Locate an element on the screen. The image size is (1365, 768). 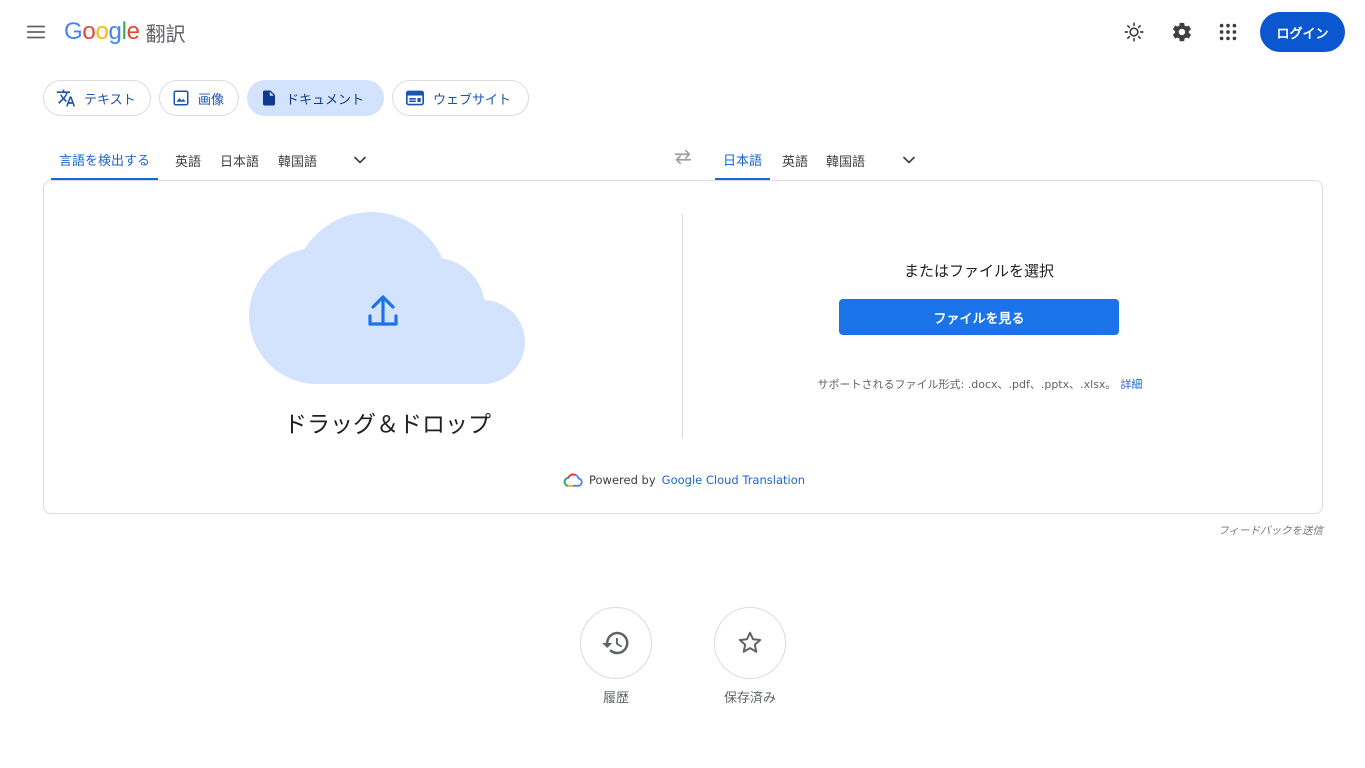
history-icon is located at coordinates (615, 643).